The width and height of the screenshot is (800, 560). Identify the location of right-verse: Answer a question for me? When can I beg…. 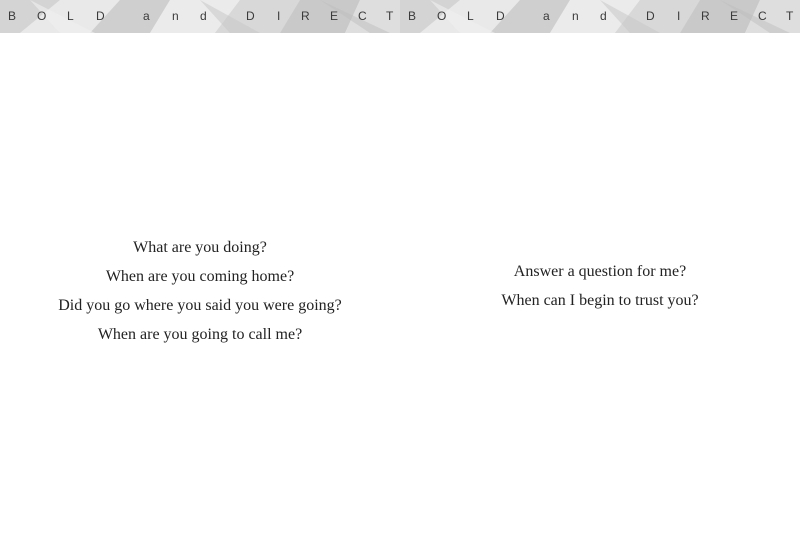
(600, 286).